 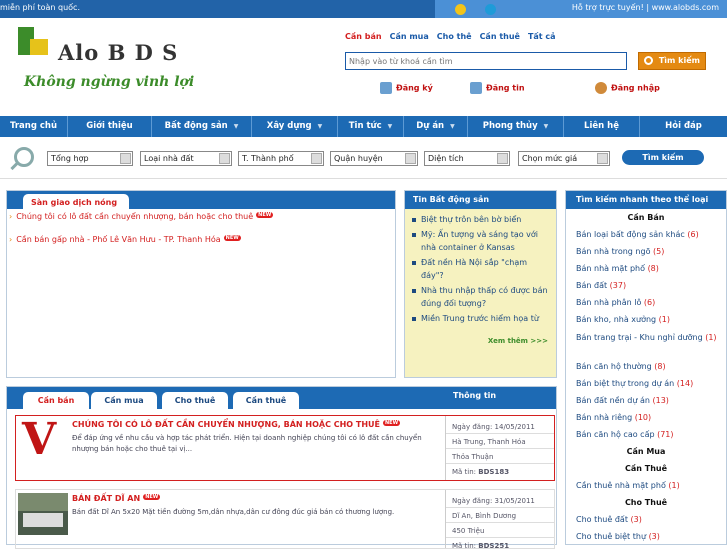 What do you see at coordinates (500, 36) in the screenshot?
I see `search-tab: Cần thuê` at bounding box center [500, 36].